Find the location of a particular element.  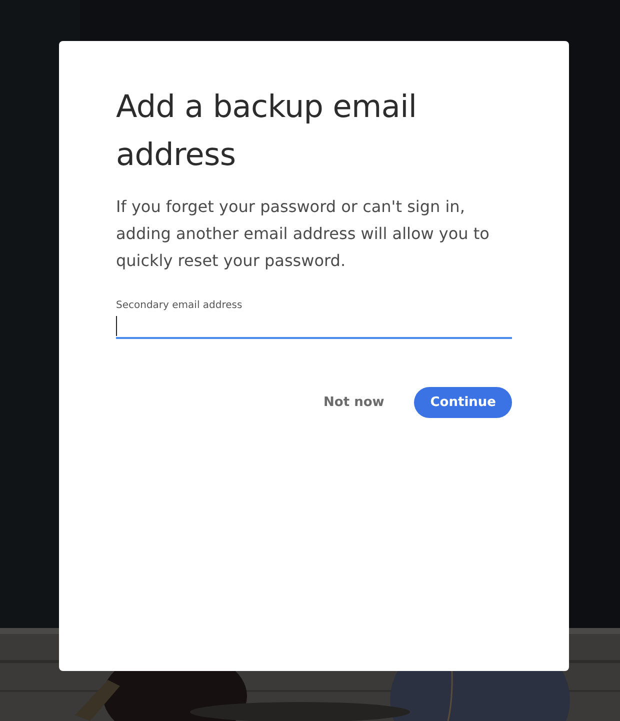

description-text: If you forget your password or can't sign in, adding another email address will allow you to quickly reset your password. is located at coordinates (303, 234).